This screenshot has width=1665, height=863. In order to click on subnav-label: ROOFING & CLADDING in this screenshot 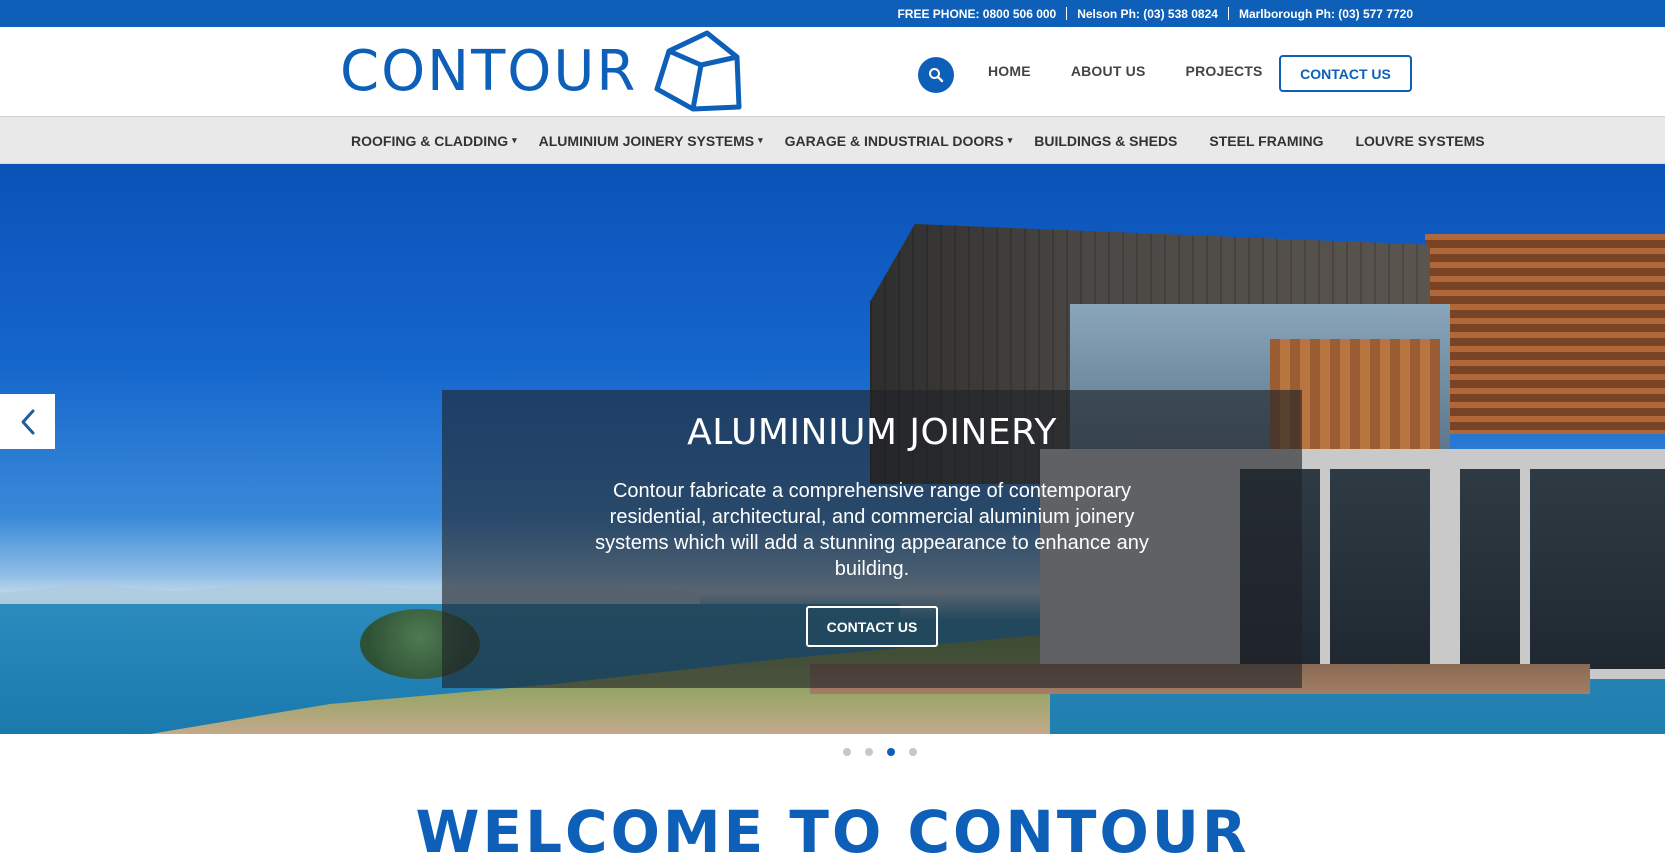, I will do `click(430, 140)`.